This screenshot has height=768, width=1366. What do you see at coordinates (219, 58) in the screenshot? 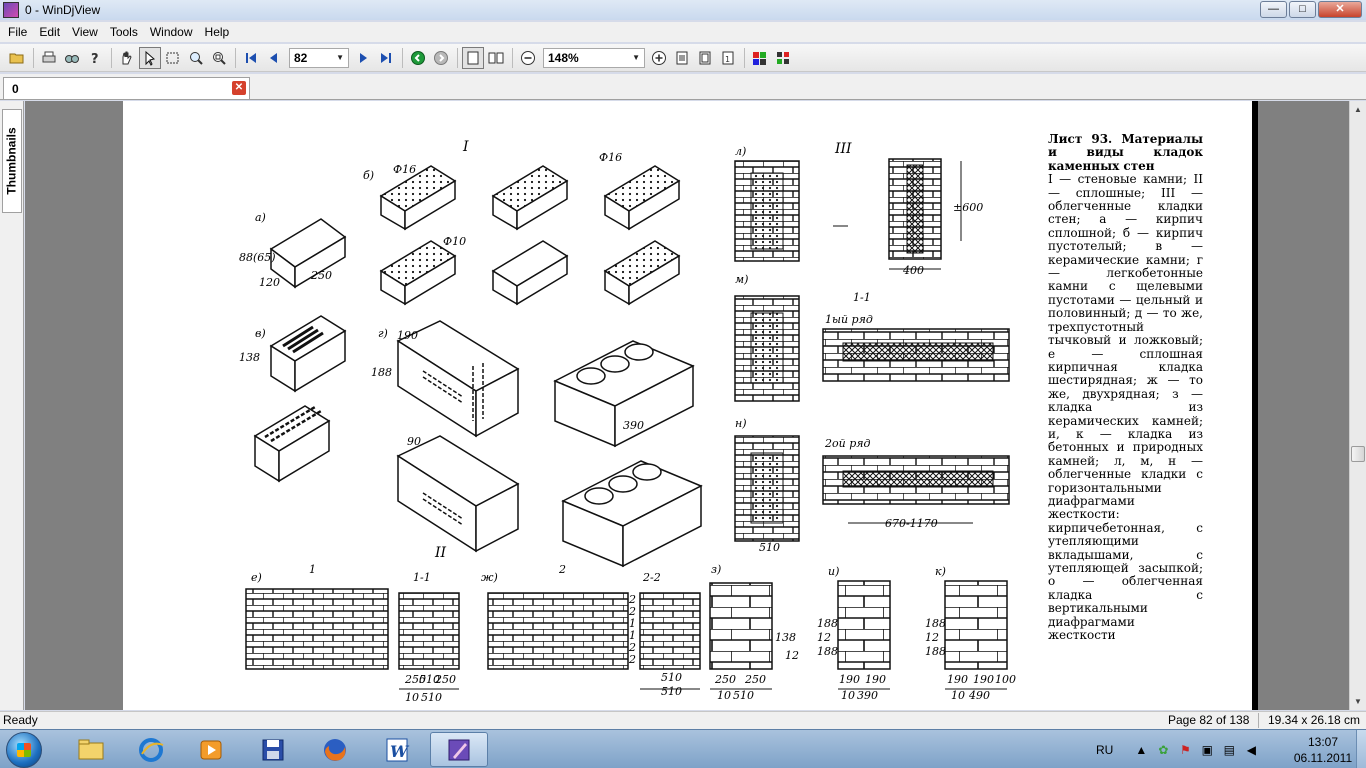
I see `zoom-rect-icon` at bounding box center [219, 58].